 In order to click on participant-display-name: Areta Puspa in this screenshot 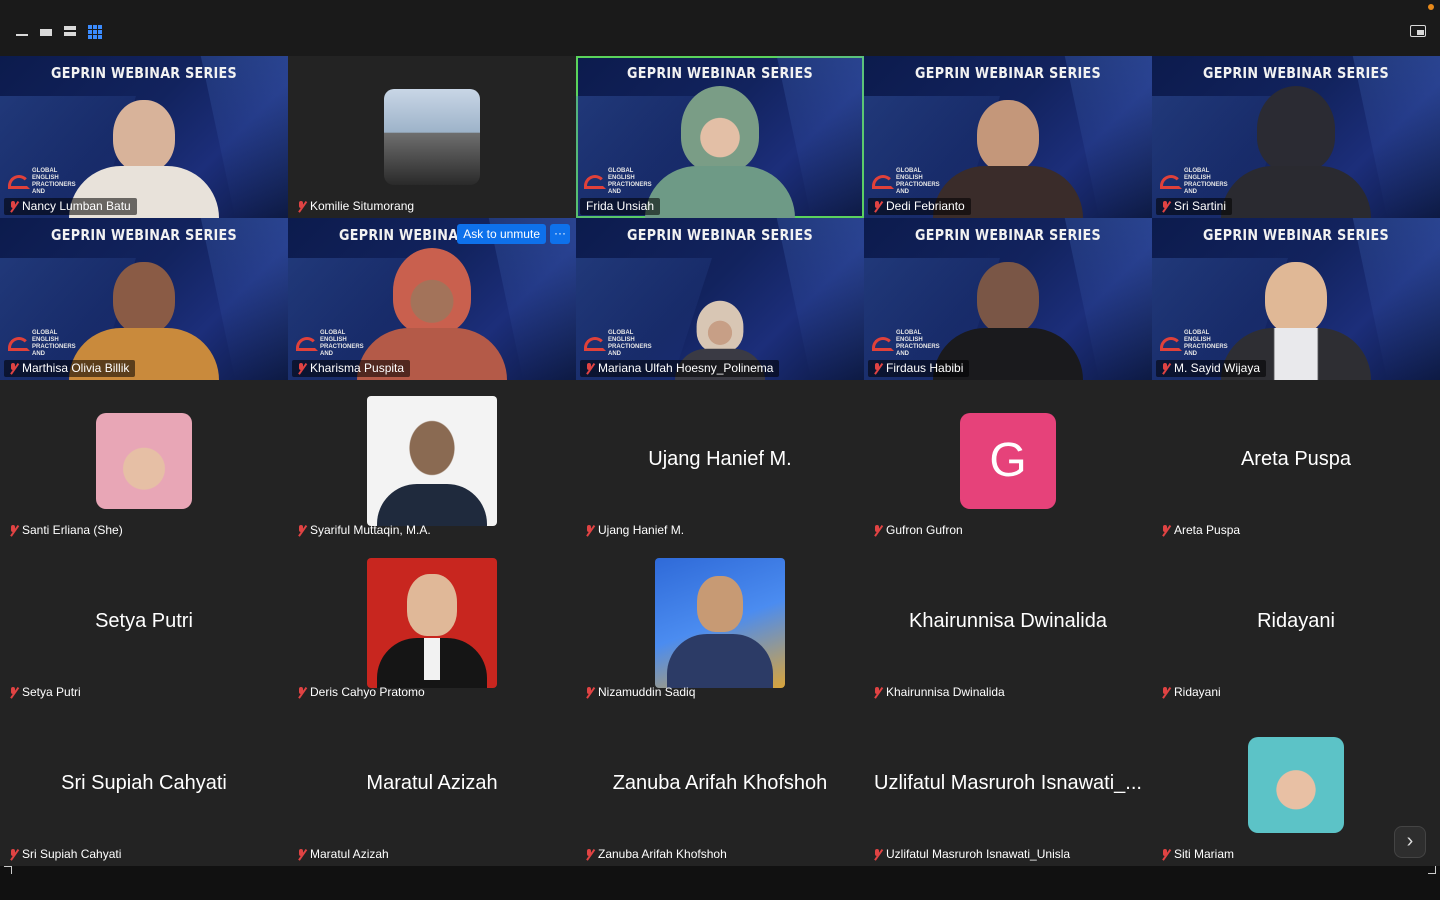, I will do `click(1296, 459)`.